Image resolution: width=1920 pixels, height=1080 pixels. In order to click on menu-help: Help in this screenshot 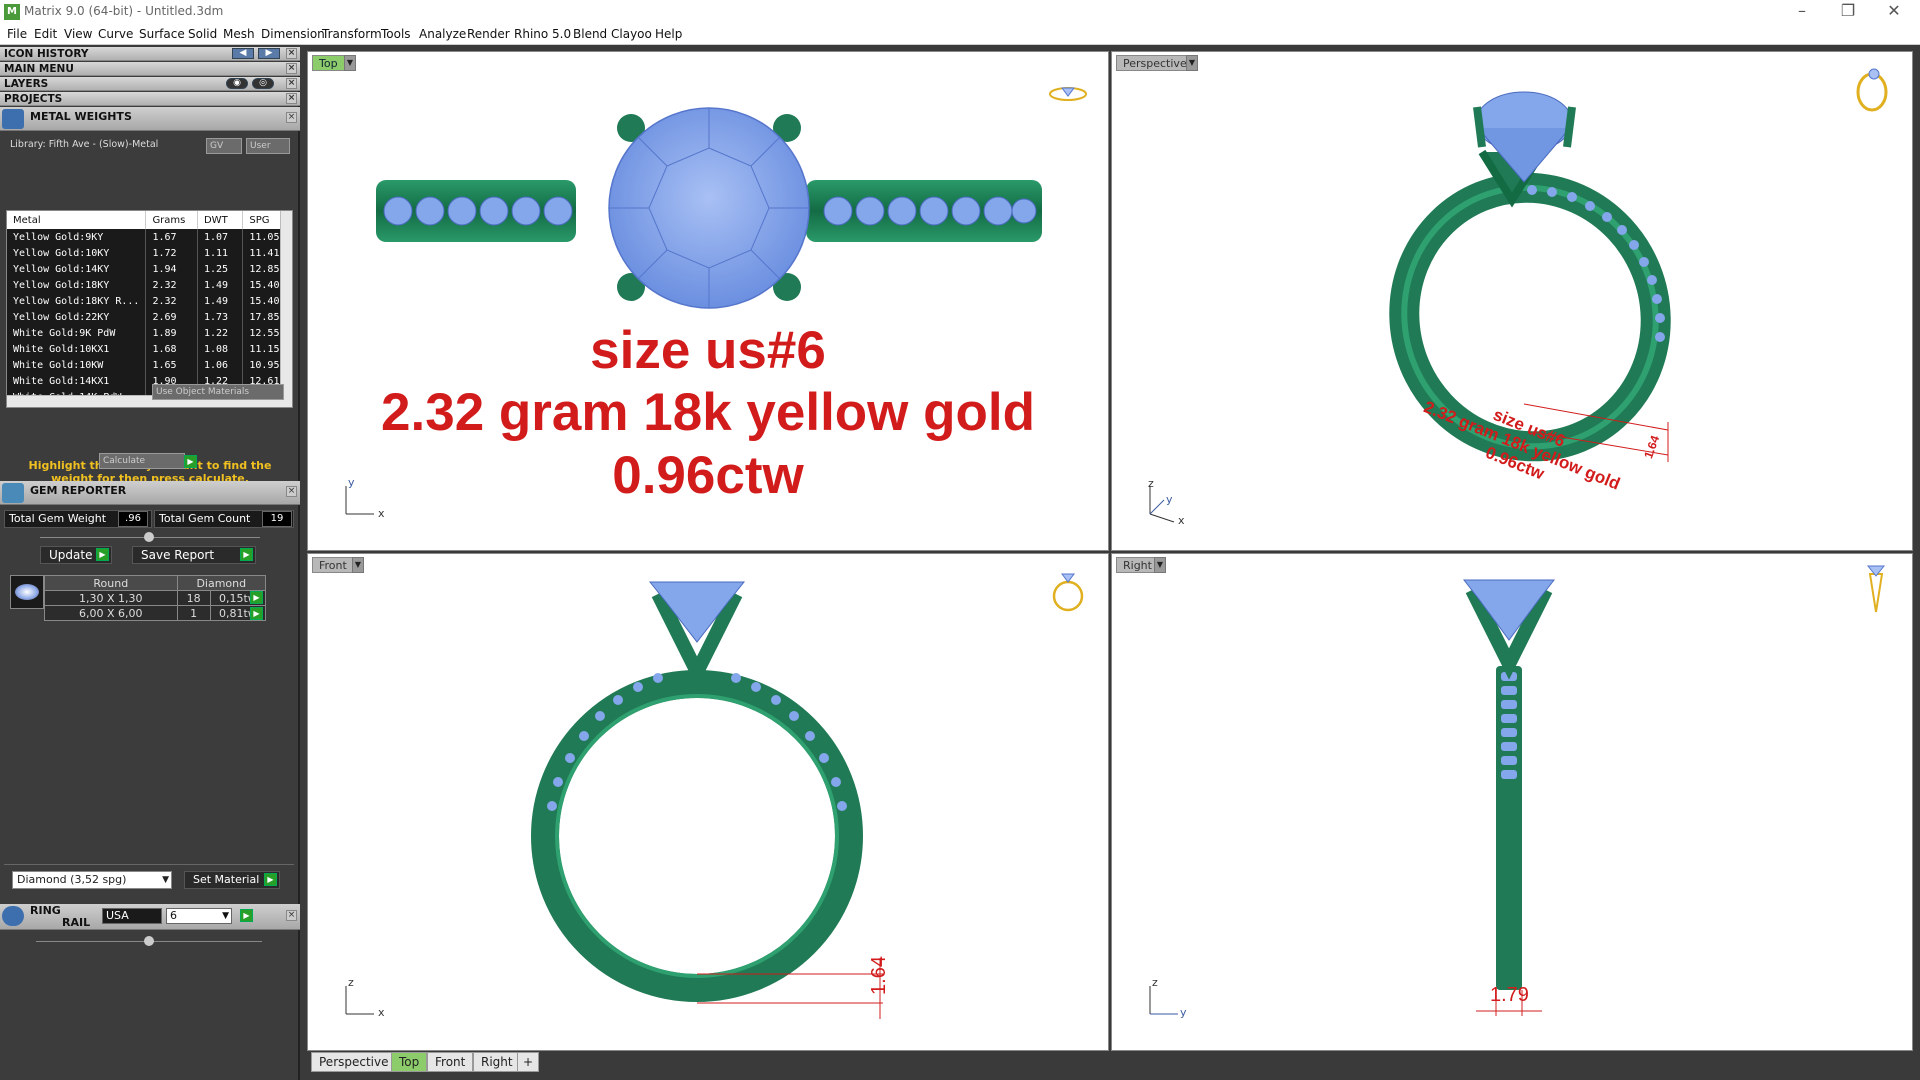, I will do `click(668, 34)`.